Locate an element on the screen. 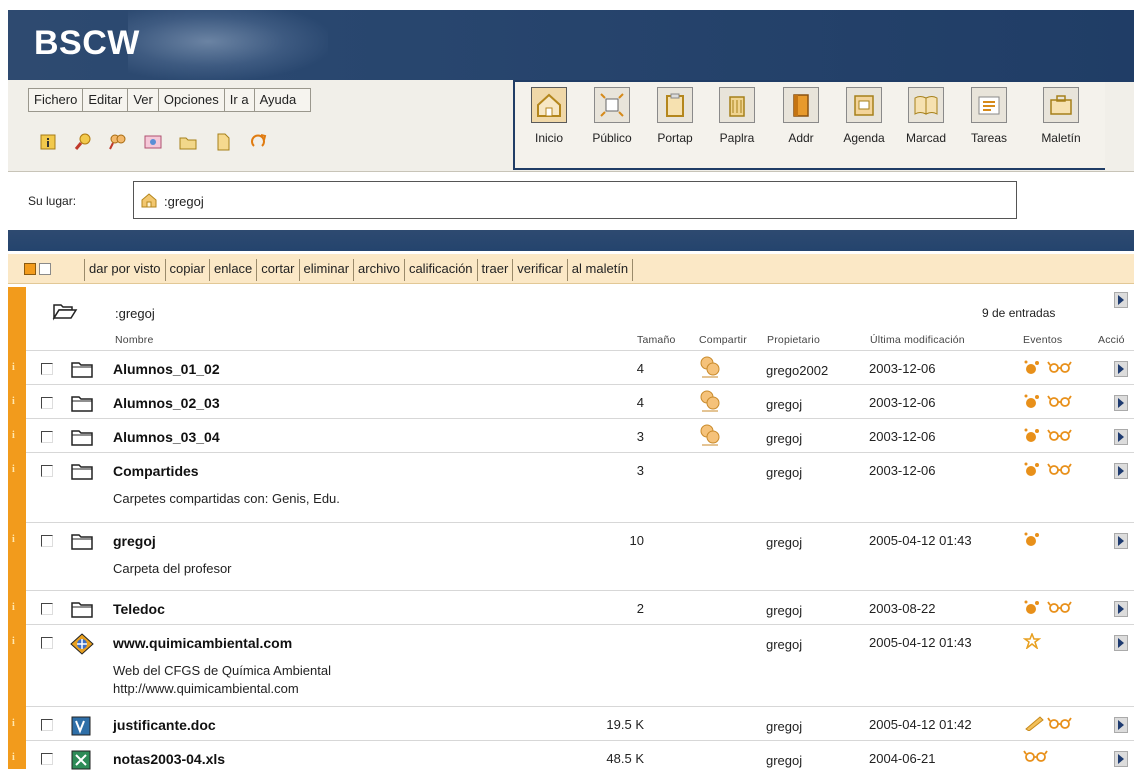 Image resolution: width=1134 pixels, height=774 pixels. listing-menu-button is located at coordinates (1121, 300).